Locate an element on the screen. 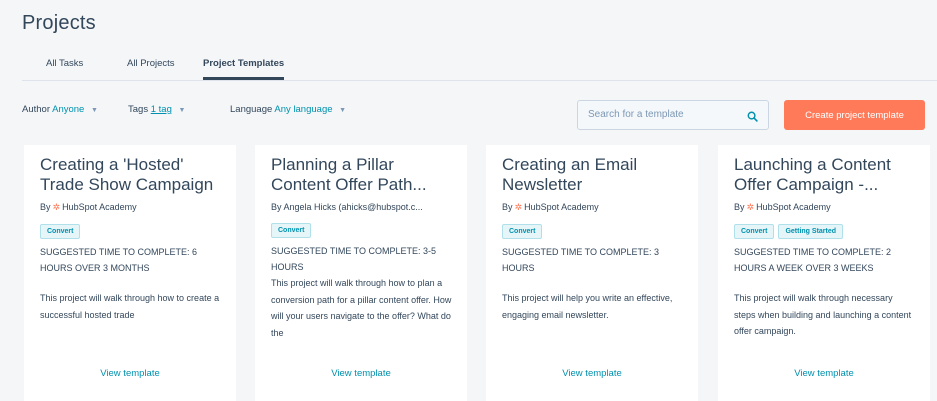 The image size is (937, 401). tags-filter: Tags 1 tag ▼ is located at coordinates (156, 109).